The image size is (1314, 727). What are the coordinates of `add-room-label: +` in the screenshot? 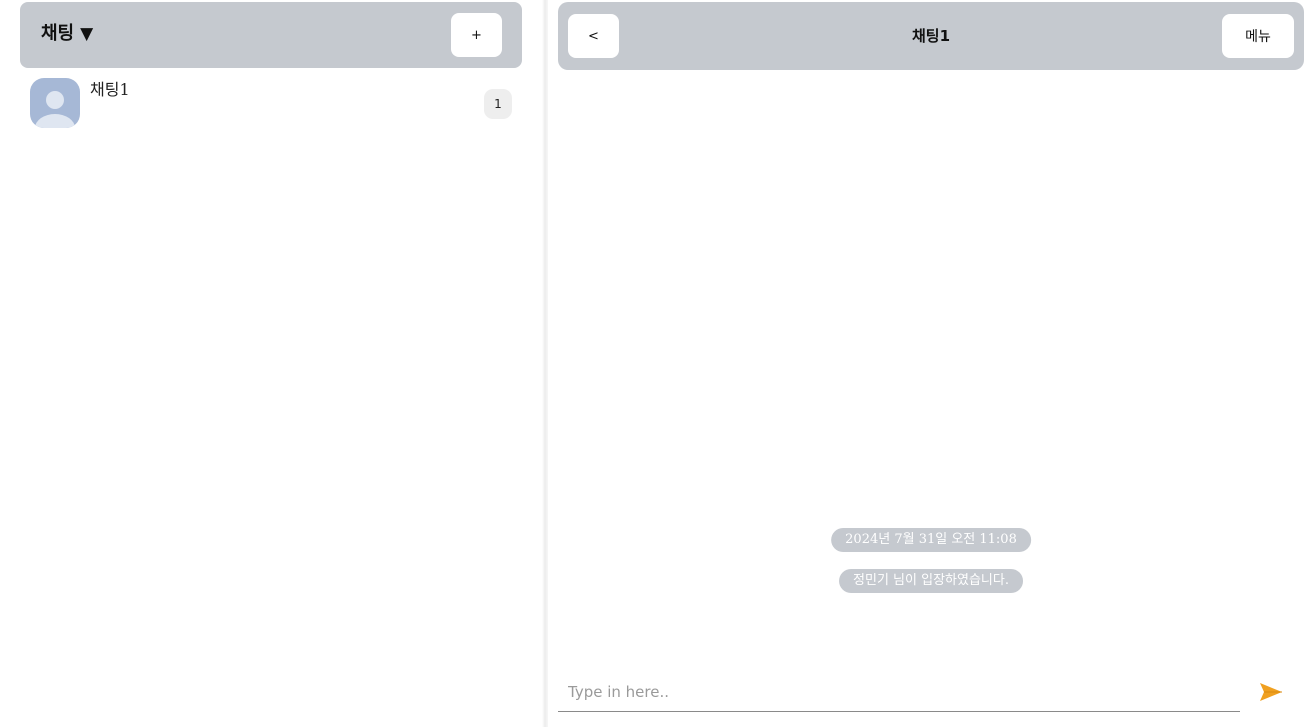 It's located at (476, 35).